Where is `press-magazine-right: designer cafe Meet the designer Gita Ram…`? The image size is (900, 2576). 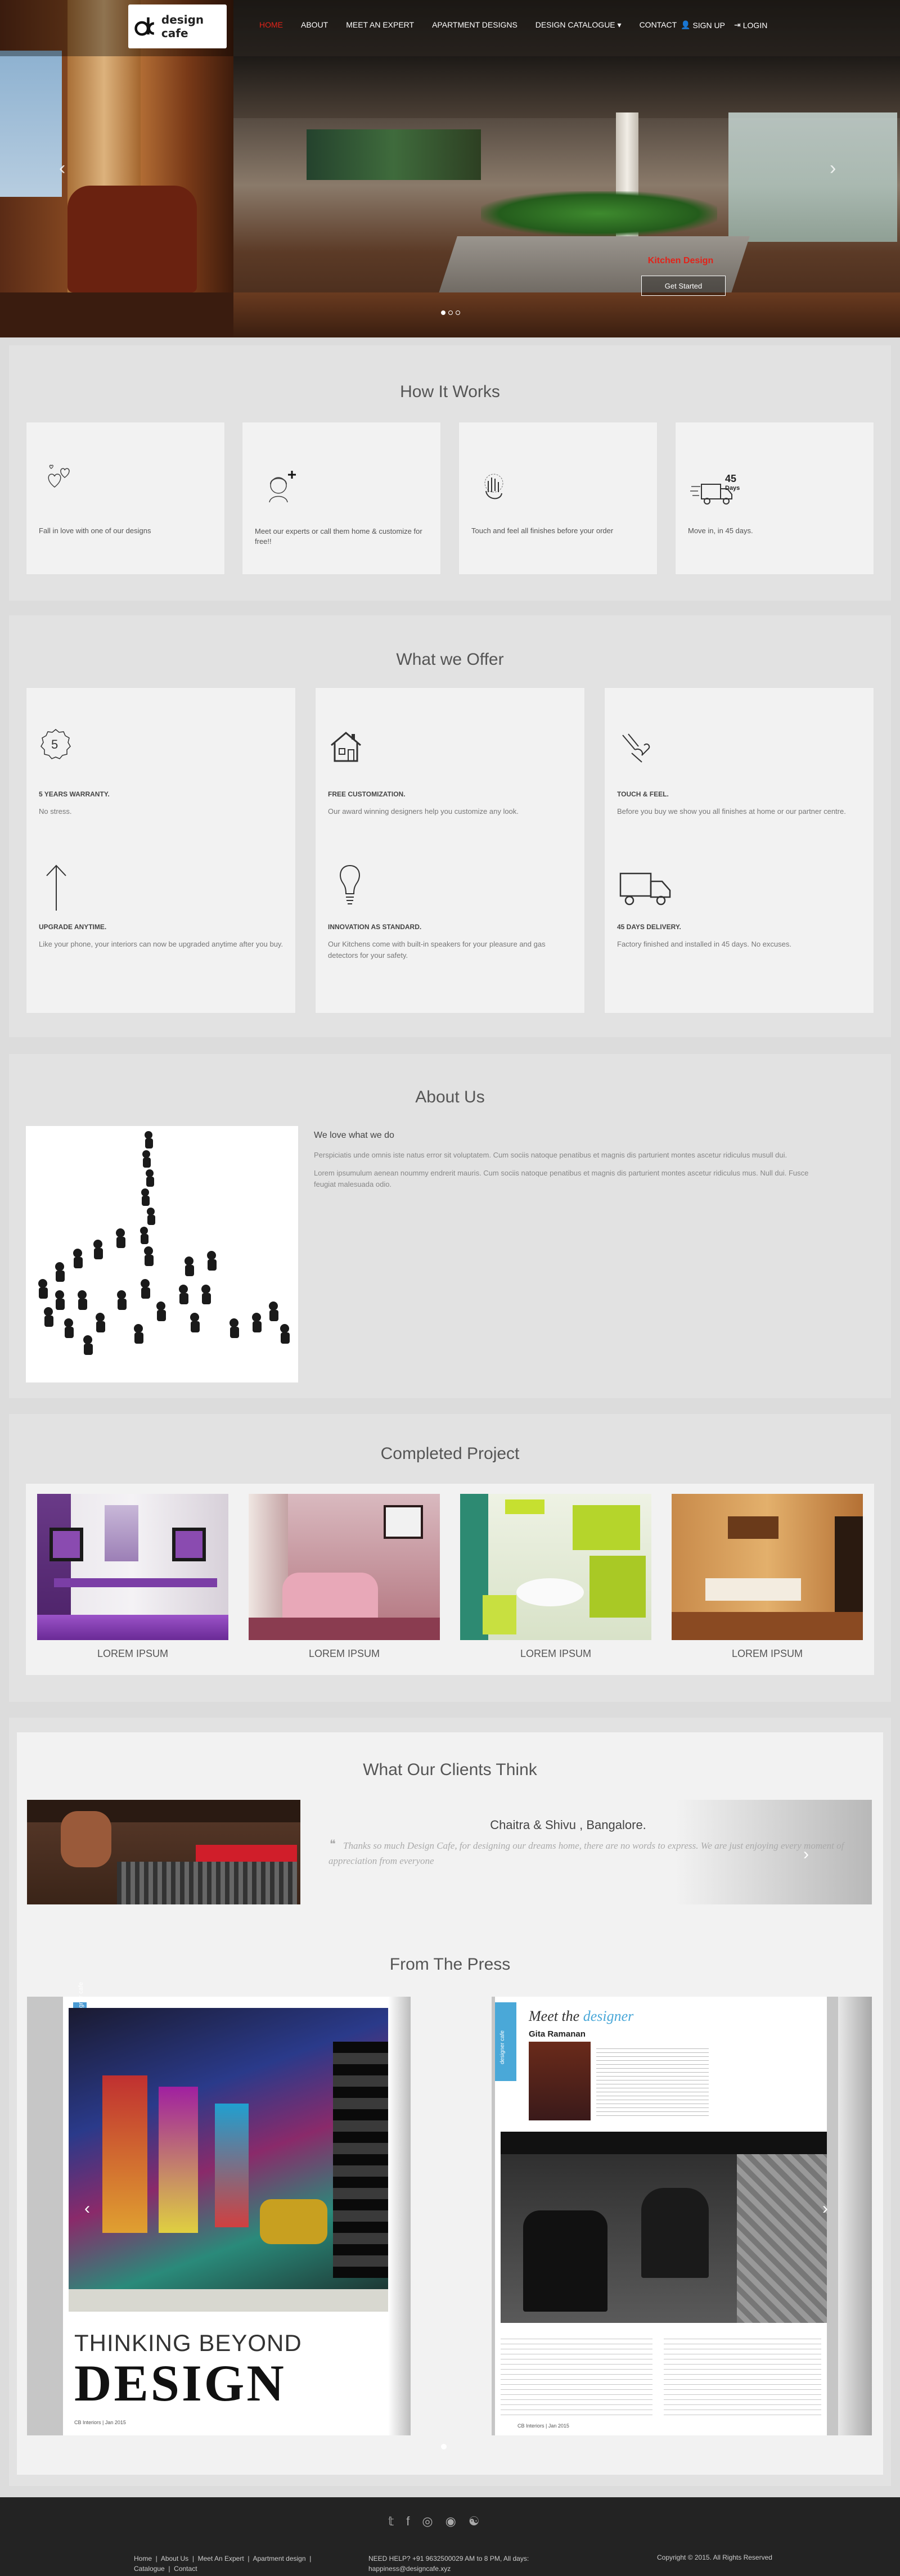
press-magazine-right: designer cafe Meet the designer Gita Ram… is located at coordinates (661, 2216).